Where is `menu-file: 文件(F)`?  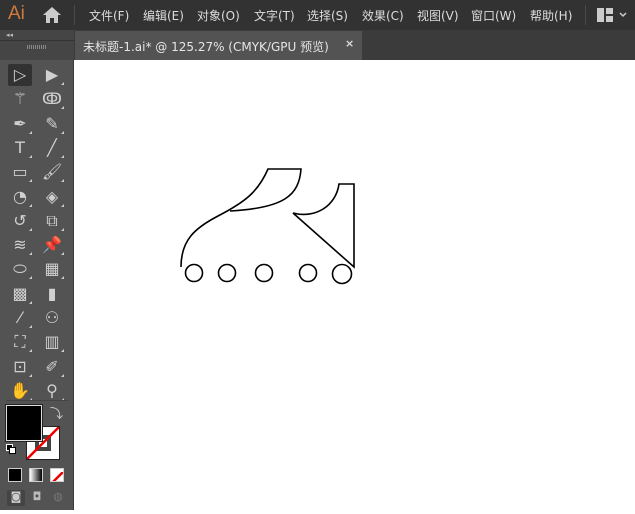
menu-file: 文件(F) is located at coordinates (109, 15).